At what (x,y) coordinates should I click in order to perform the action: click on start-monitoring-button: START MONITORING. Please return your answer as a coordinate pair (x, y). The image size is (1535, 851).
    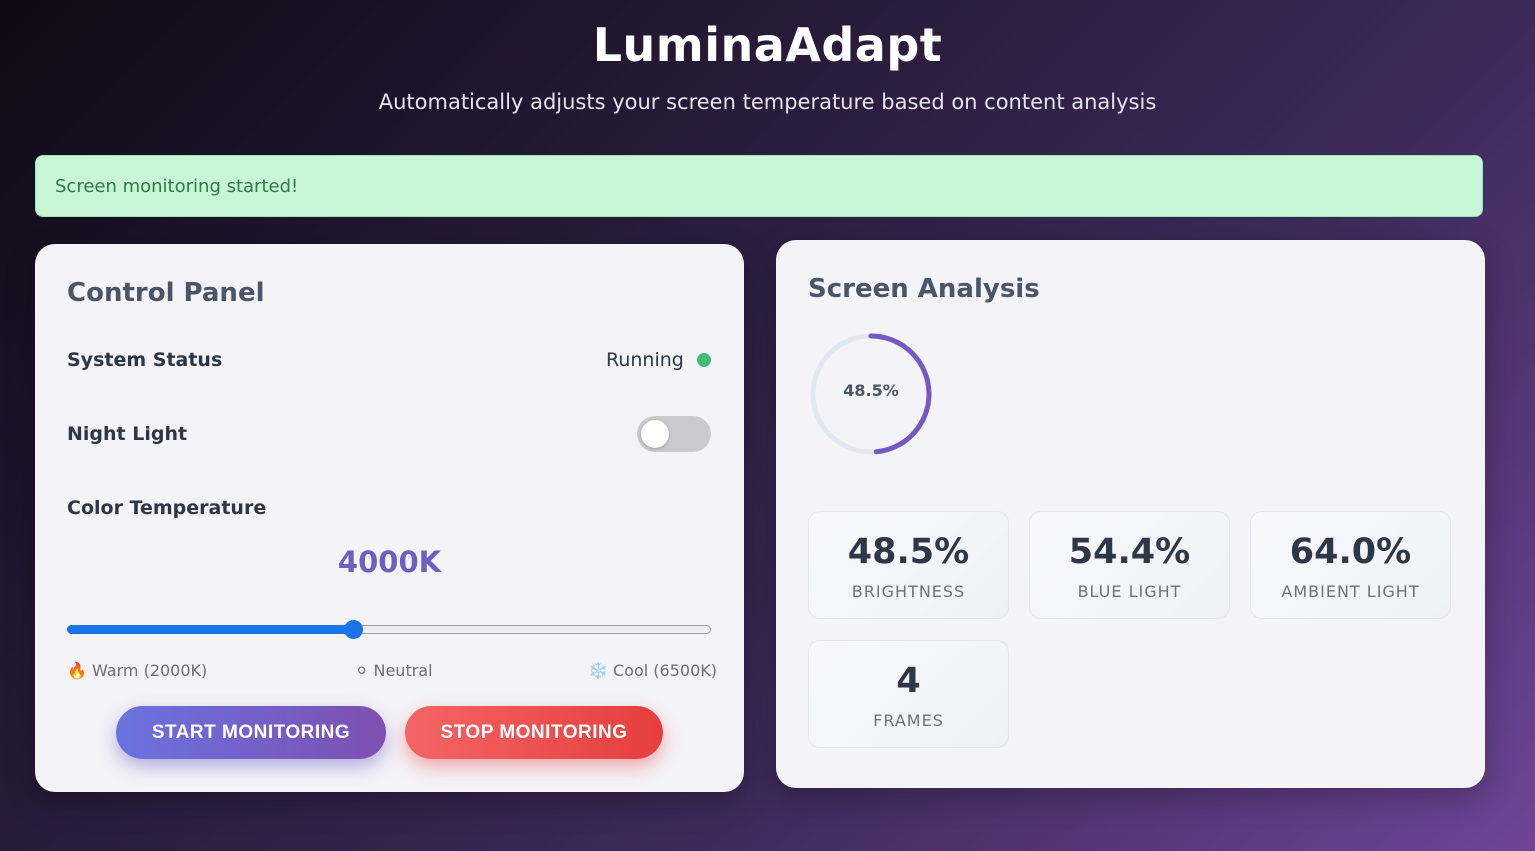
    Looking at the image, I should click on (251, 732).